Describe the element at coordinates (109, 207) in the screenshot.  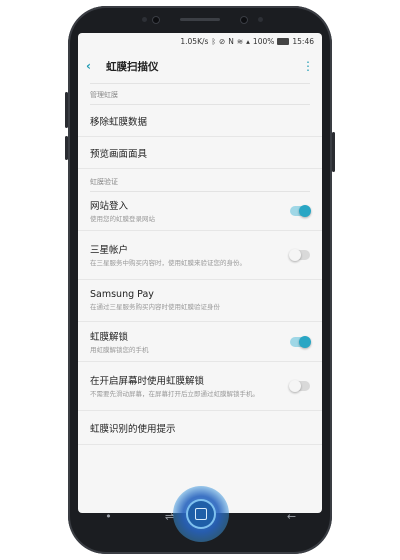
I see `item-title: 网站登入` at that location.